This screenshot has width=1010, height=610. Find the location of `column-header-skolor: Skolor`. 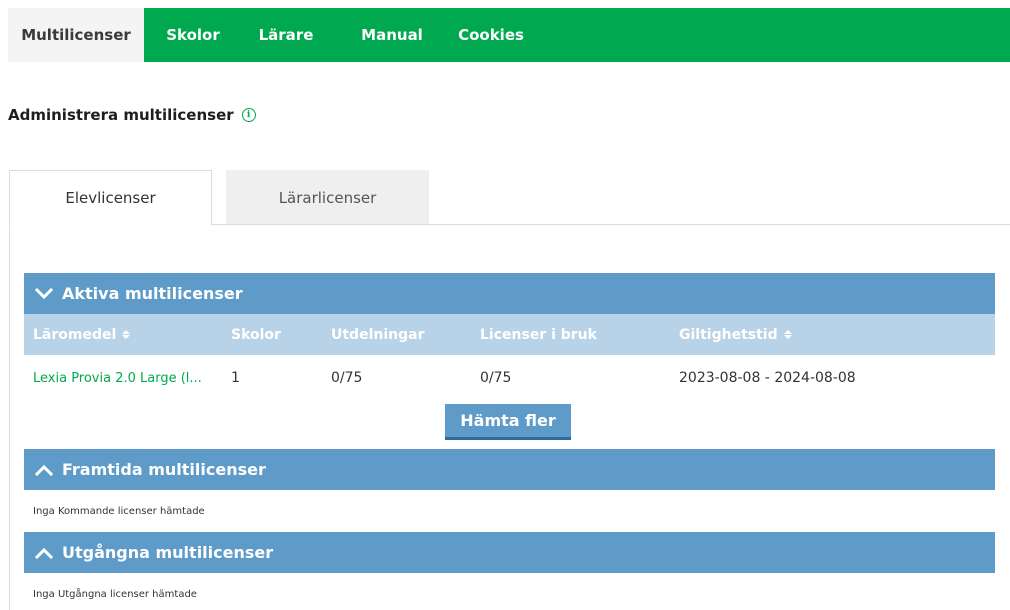

column-header-skolor: Skolor is located at coordinates (256, 334).